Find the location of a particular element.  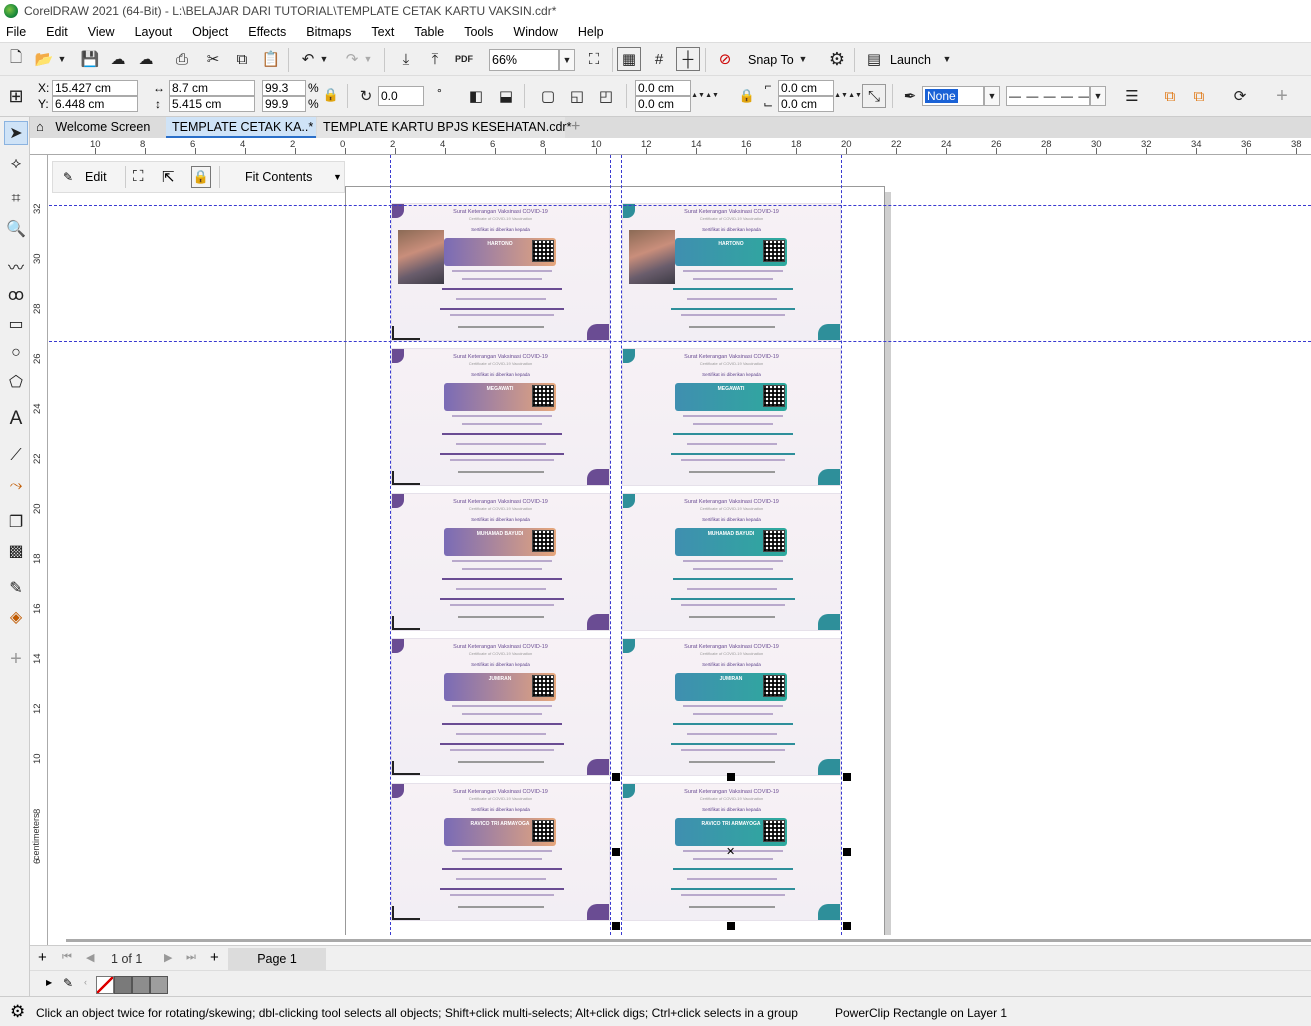

pick-tool-icon: ➤ is located at coordinates (16, 133).